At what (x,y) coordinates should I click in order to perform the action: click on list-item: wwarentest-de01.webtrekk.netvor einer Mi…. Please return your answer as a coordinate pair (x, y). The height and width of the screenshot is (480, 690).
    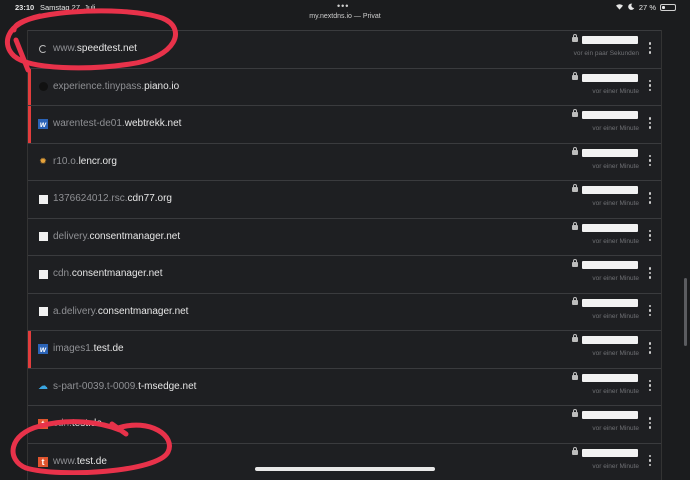
    Looking at the image, I should click on (344, 124).